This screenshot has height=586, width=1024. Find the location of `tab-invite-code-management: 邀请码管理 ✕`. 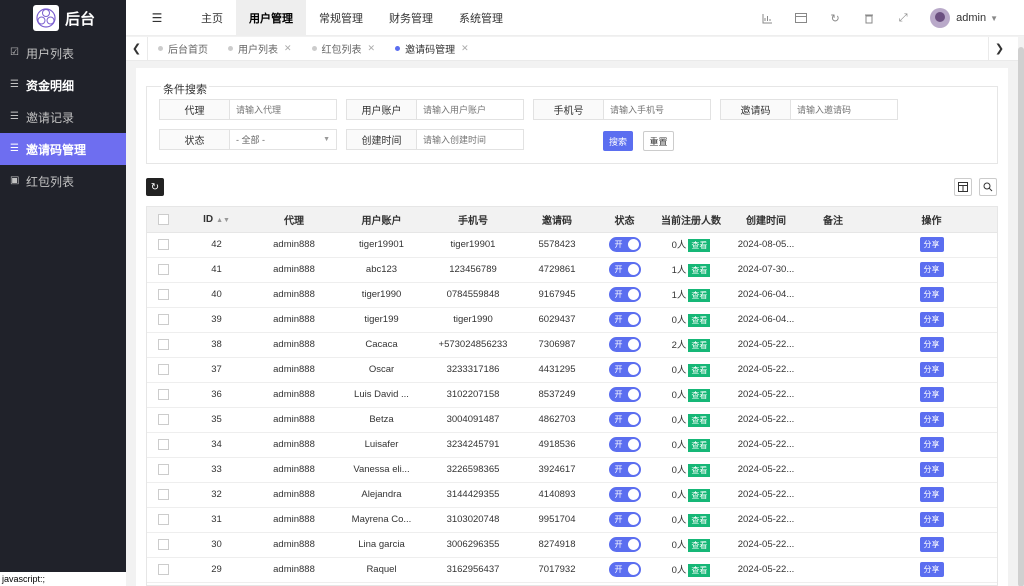

tab-invite-code-management: 邀请码管理 ✕ is located at coordinates (432, 49).